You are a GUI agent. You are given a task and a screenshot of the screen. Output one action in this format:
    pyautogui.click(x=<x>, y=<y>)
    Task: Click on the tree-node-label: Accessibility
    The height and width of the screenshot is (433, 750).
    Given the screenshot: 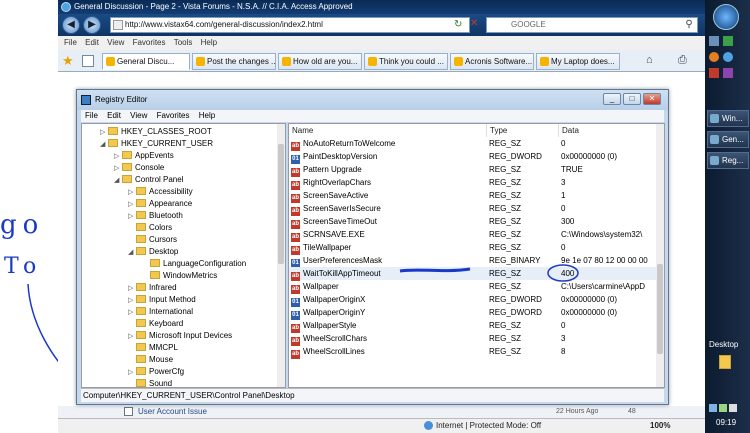 What is the action you would take?
    pyautogui.click(x=171, y=191)
    